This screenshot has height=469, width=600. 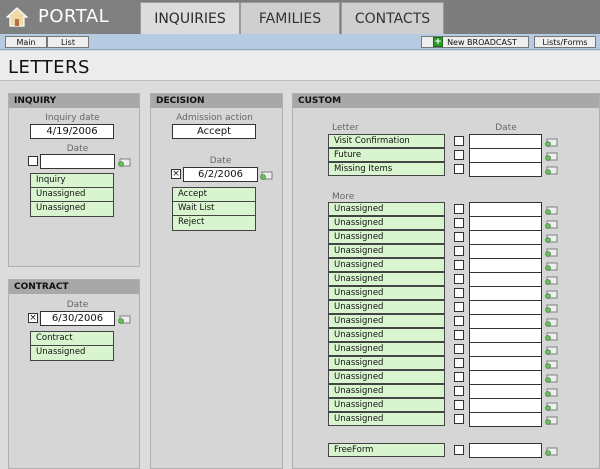 I want to click on contract-letter-item: Unassigned, so click(x=72, y=353).